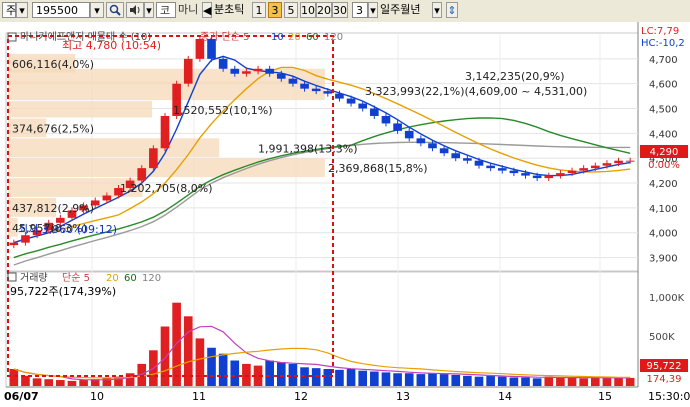 The image size is (690, 407). What do you see at coordinates (663, 43) in the screenshot?
I see `hc-label: HC:-10,2` at bounding box center [663, 43].